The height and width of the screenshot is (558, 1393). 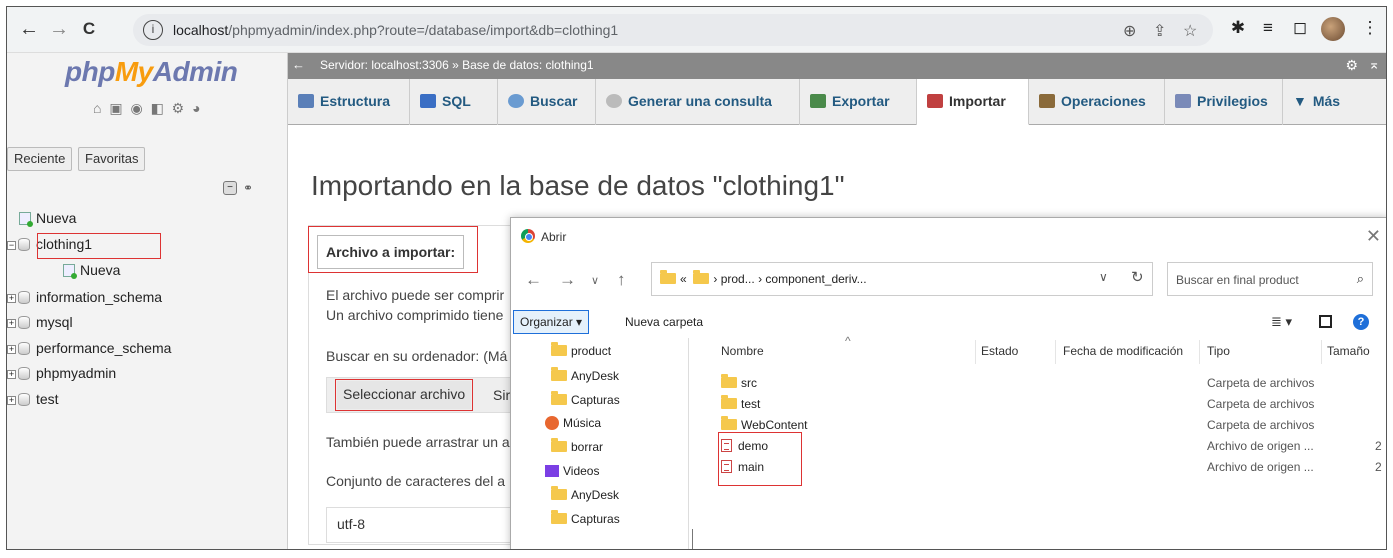 I want to click on tab-sql: SQL, so click(x=454, y=102).